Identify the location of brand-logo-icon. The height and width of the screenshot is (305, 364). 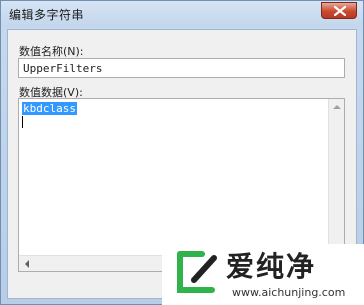
(197, 272).